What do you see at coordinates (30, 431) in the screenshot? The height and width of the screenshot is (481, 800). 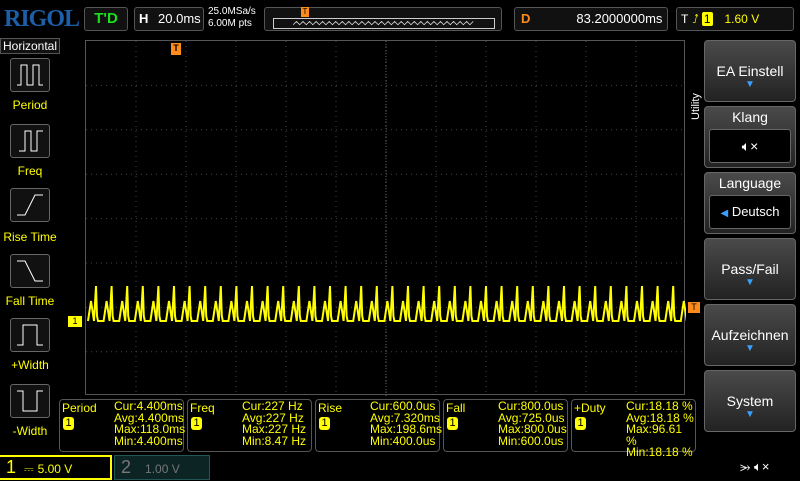 I see `neg-width-label: -Width` at bounding box center [30, 431].